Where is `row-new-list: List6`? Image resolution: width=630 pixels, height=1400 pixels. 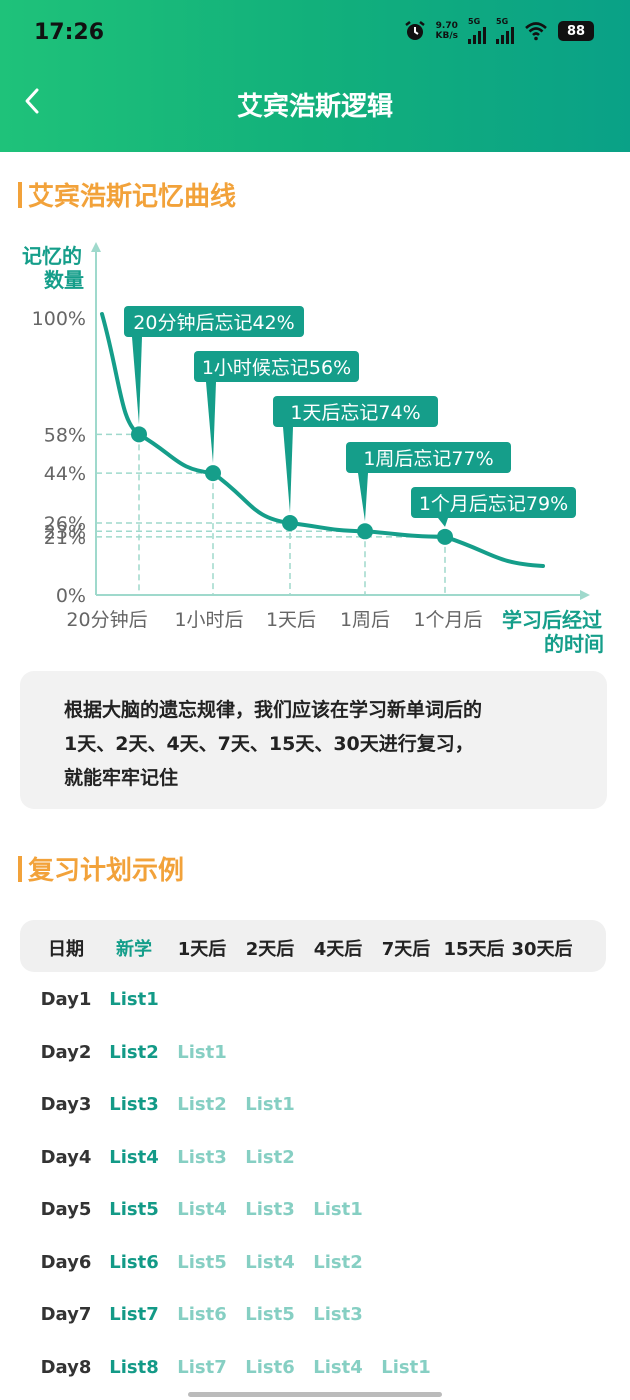
row-new-list: List6 is located at coordinates (134, 1262).